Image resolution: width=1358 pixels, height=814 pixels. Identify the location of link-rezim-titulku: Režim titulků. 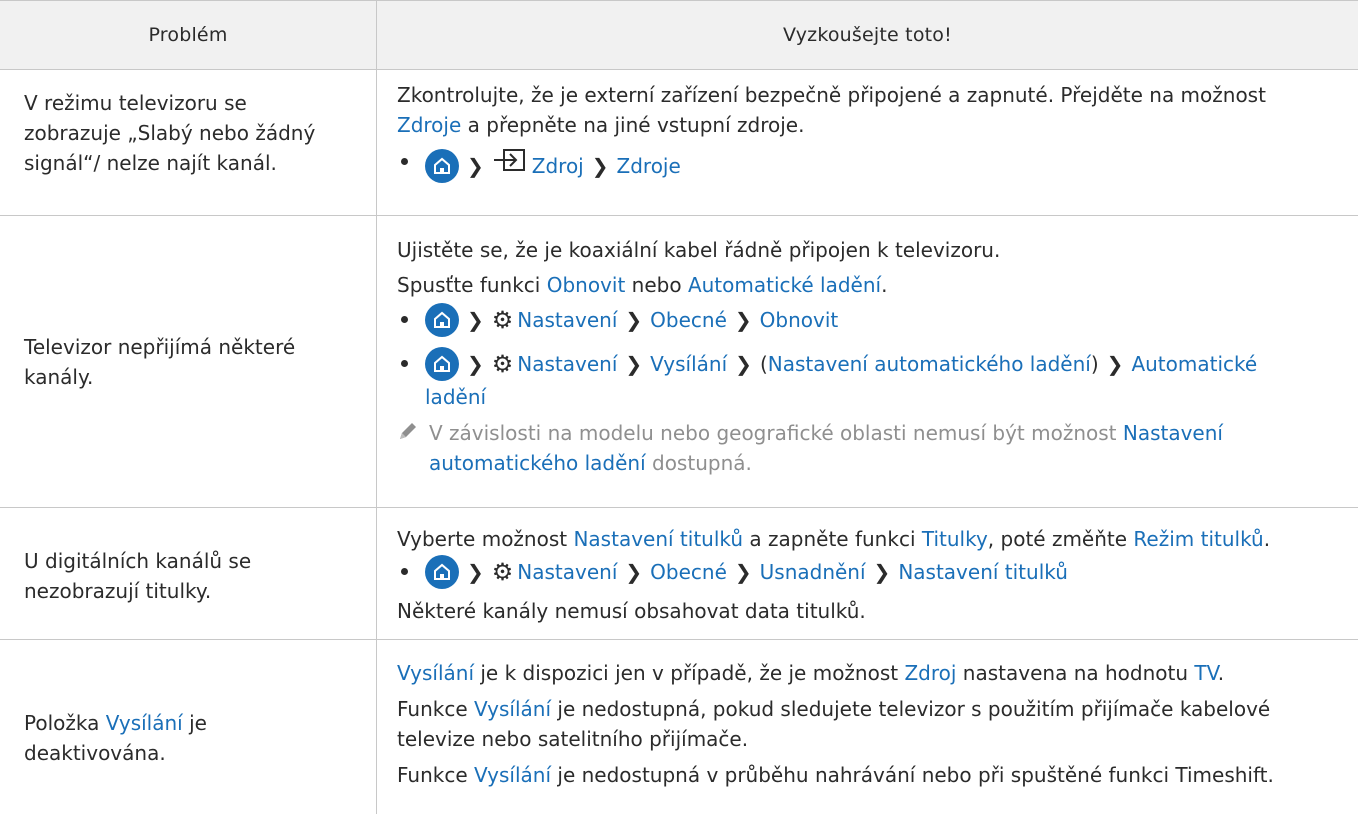
(1198, 539).